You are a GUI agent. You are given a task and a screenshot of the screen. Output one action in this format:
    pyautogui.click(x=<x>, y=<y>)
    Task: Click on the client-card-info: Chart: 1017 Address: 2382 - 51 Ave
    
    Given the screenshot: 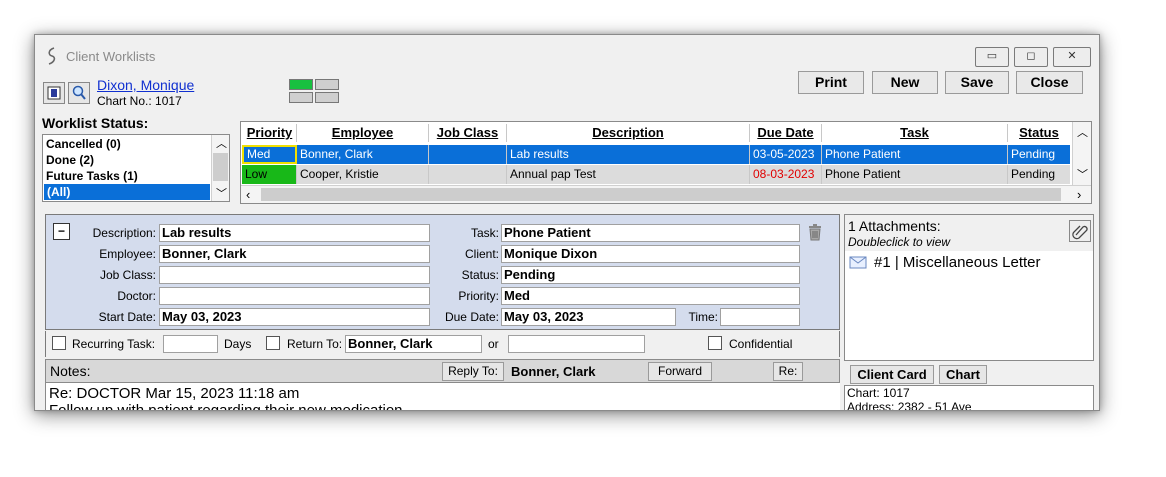 What is the action you would take?
    pyautogui.click(x=969, y=397)
    